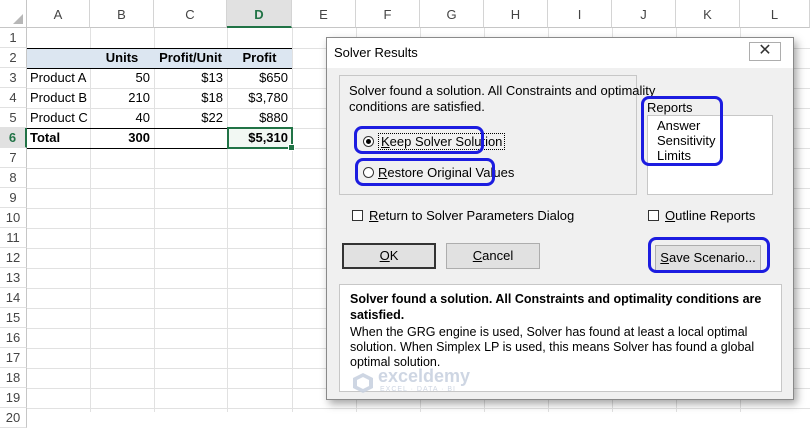 Image resolution: width=810 pixels, height=428 pixels. Describe the element at coordinates (13, 298) in the screenshot. I see `row-header-14: 14` at that location.